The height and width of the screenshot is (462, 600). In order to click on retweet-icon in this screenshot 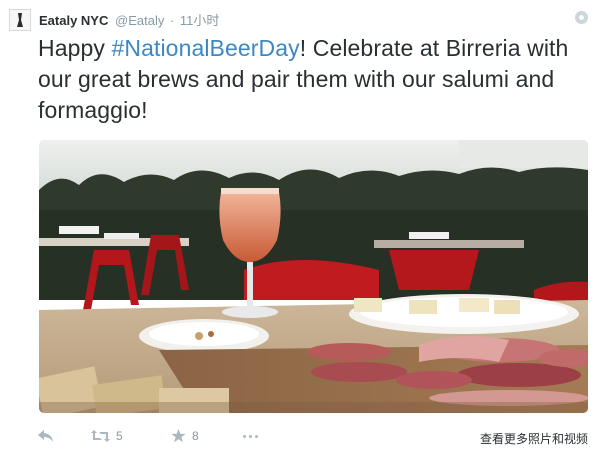, I will do `click(100, 436)`.